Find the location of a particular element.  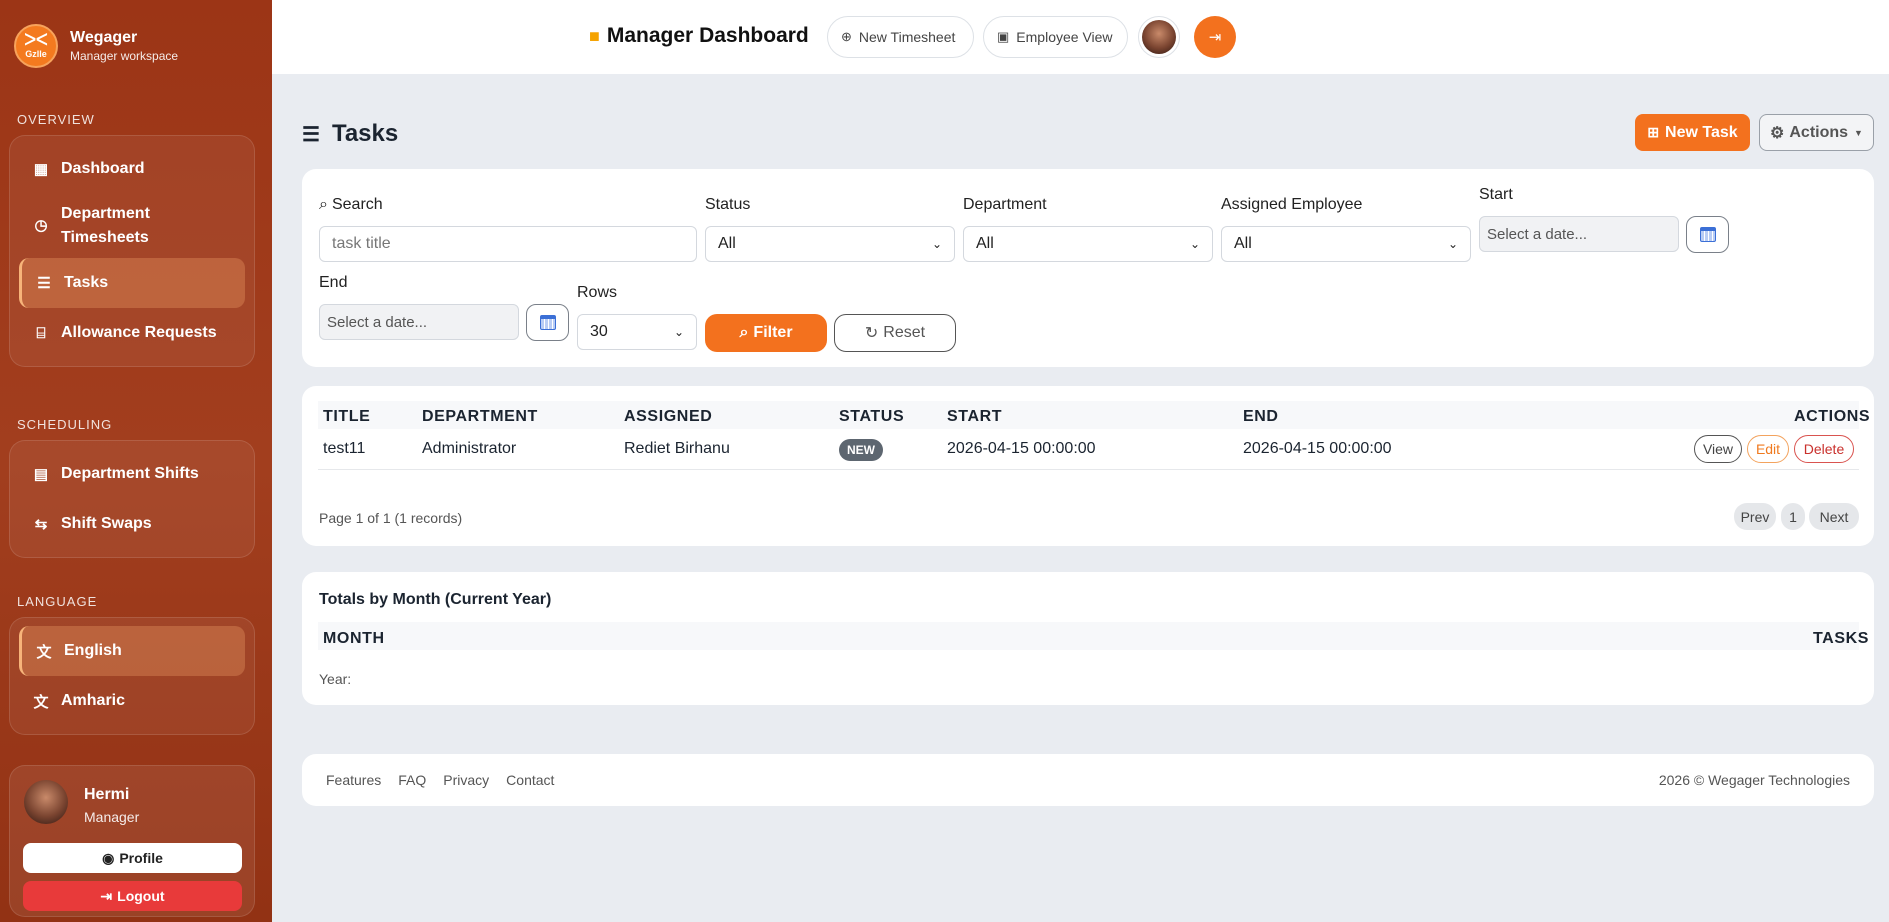

section-label-overview: OVERVIEW is located at coordinates (56, 119).